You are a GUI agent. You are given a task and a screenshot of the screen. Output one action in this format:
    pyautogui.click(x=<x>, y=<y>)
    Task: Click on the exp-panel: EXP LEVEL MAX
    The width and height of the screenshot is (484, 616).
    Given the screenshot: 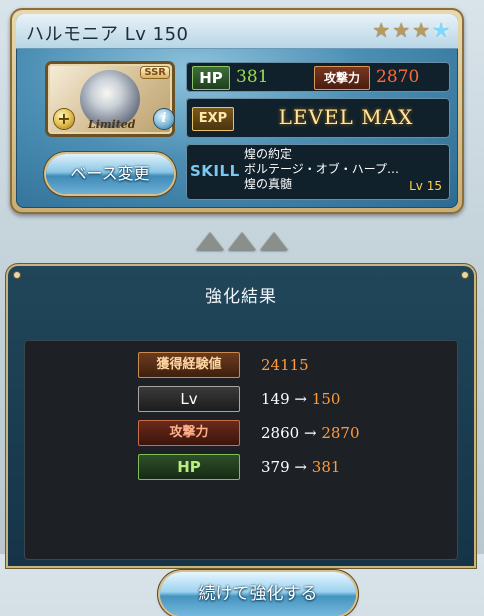 What is the action you would take?
    pyautogui.click(x=318, y=118)
    